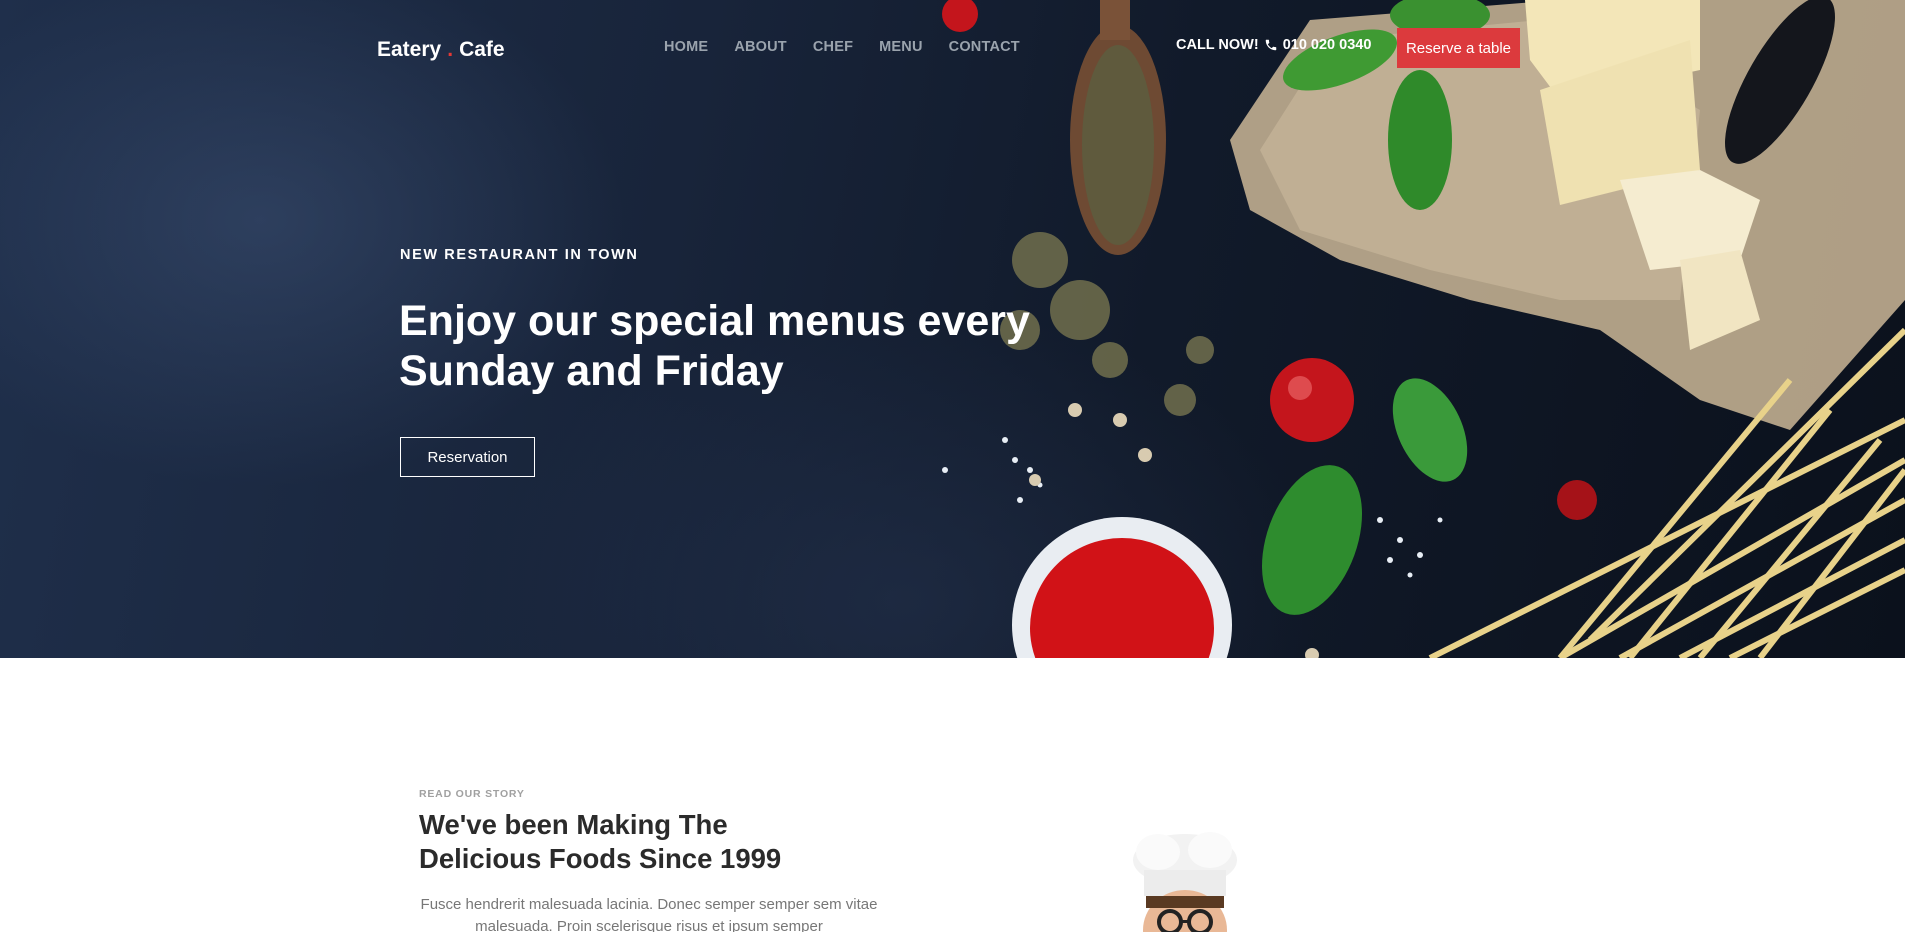  I want to click on story-title-line2: Delicious Foods Since 1999, so click(600, 858).